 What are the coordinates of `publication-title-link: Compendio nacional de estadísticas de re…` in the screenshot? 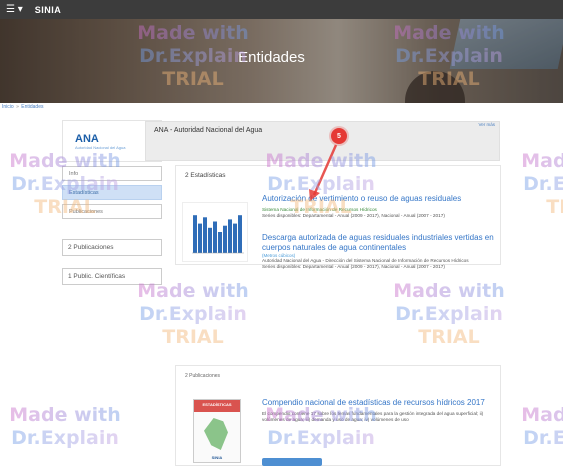 It's located at (382, 403).